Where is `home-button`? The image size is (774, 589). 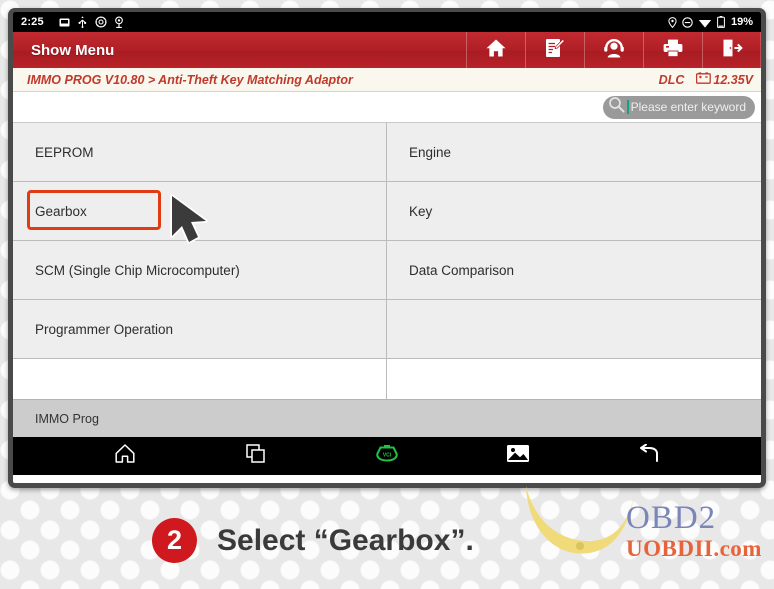
home-button is located at coordinates (495, 50).